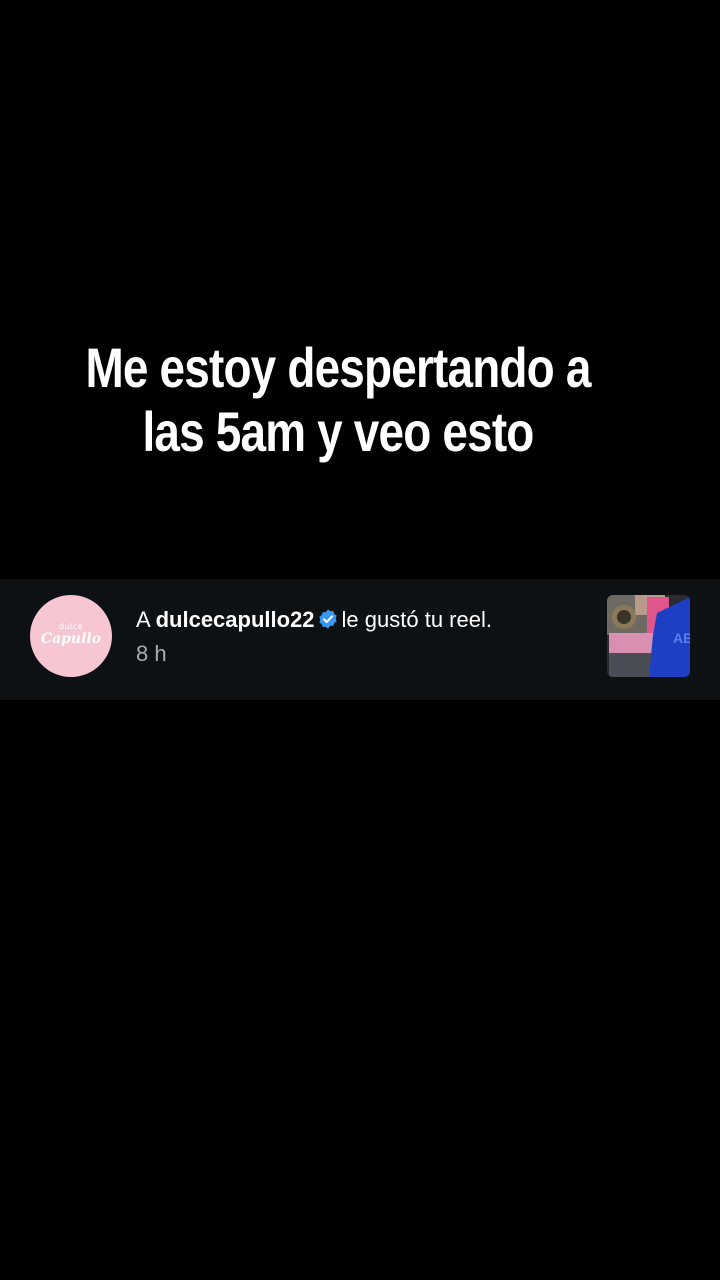  I want to click on caption-line-1: Me estoy despertando a, so click(338, 367).